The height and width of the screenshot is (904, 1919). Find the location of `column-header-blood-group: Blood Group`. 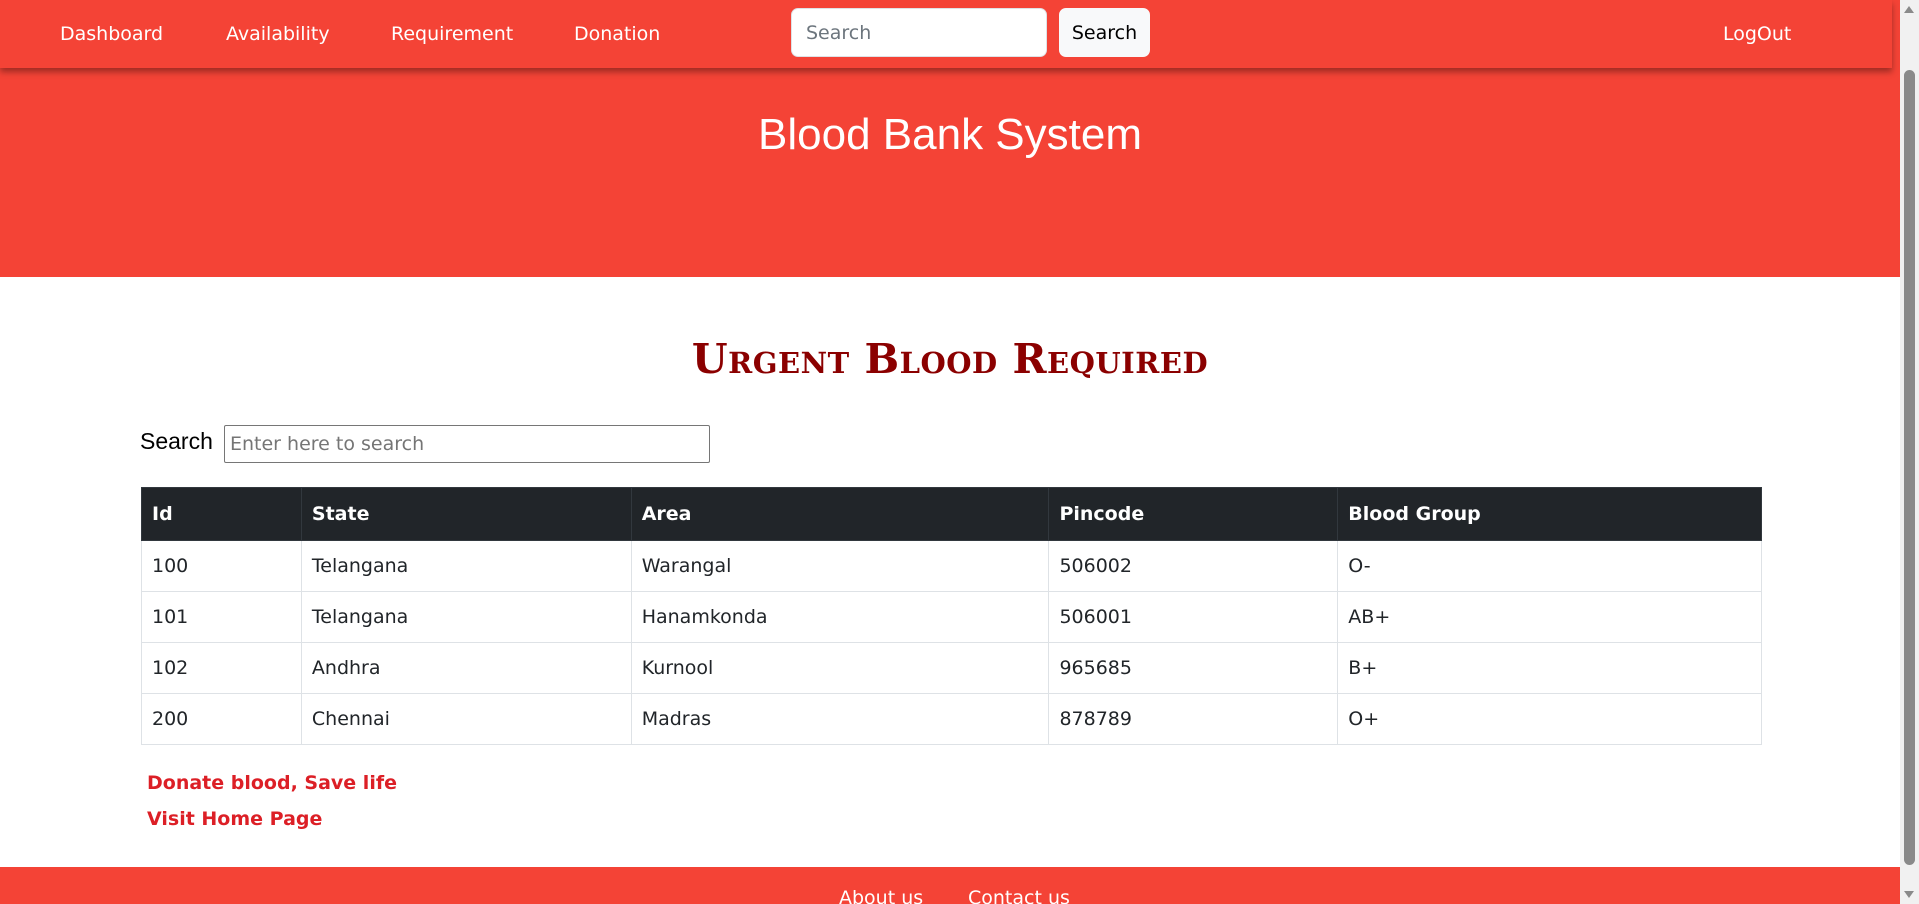

column-header-blood-group: Blood Group is located at coordinates (1549, 514).